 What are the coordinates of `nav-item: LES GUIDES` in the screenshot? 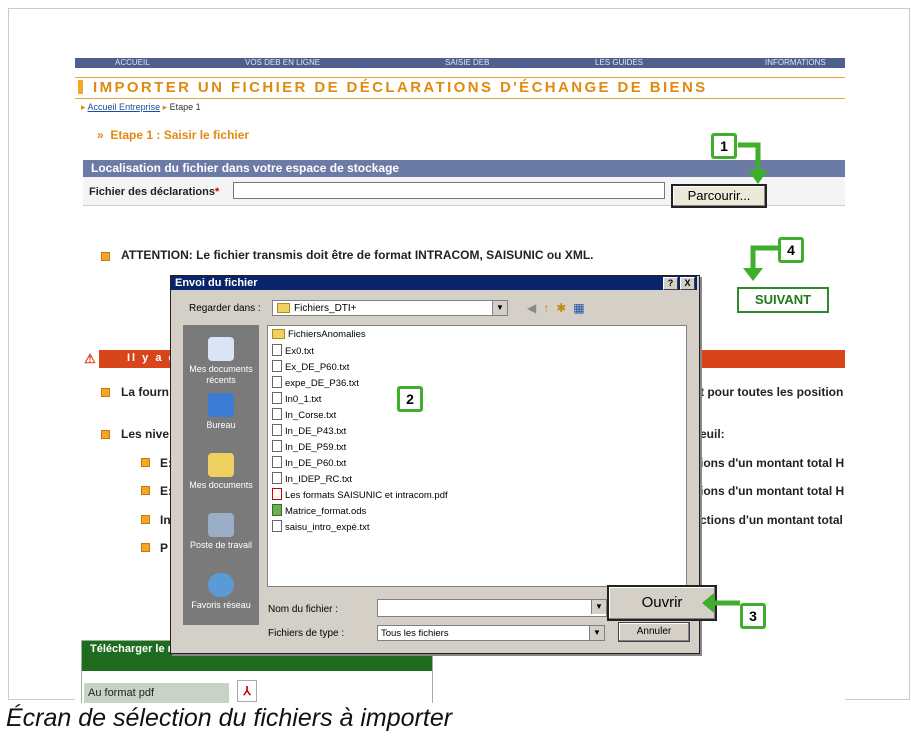 It's located at (619, 62).